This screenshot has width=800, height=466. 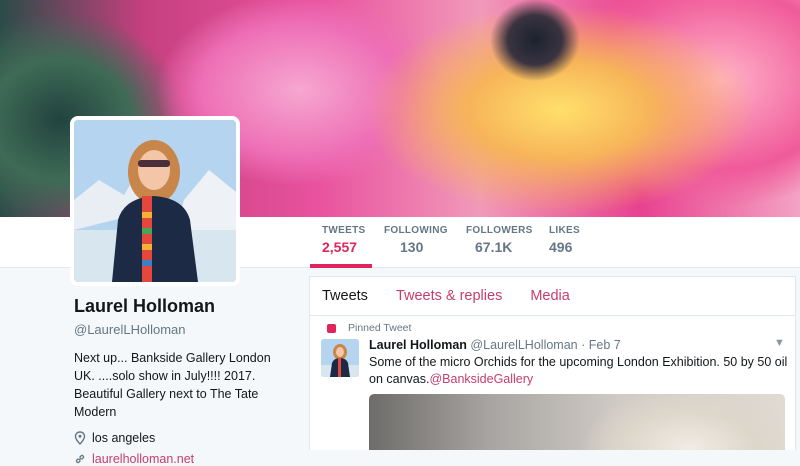 I want to click on likes-stat-value: 496, so click(x=561, y=247).